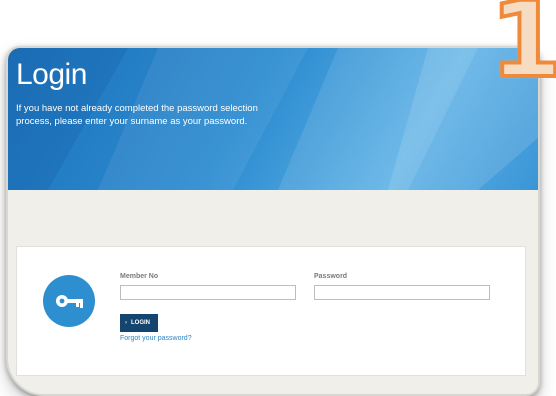  I want to click on forgot-password-link: Forgot your password?, so click(156, 338).